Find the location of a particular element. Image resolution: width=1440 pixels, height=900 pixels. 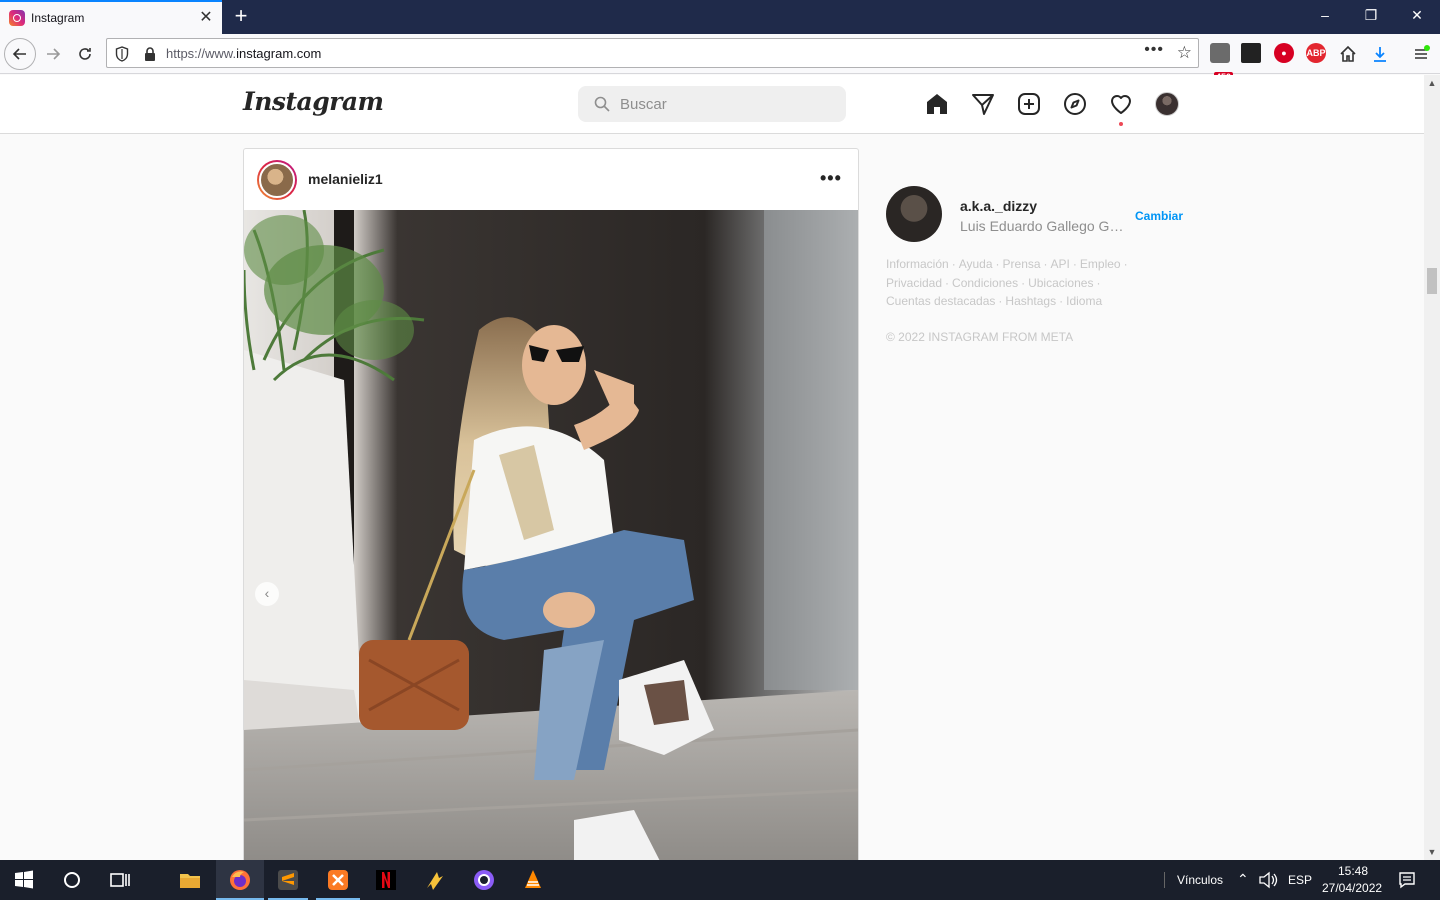

minimize-window-button: – is located at coordinates (1325, 15).